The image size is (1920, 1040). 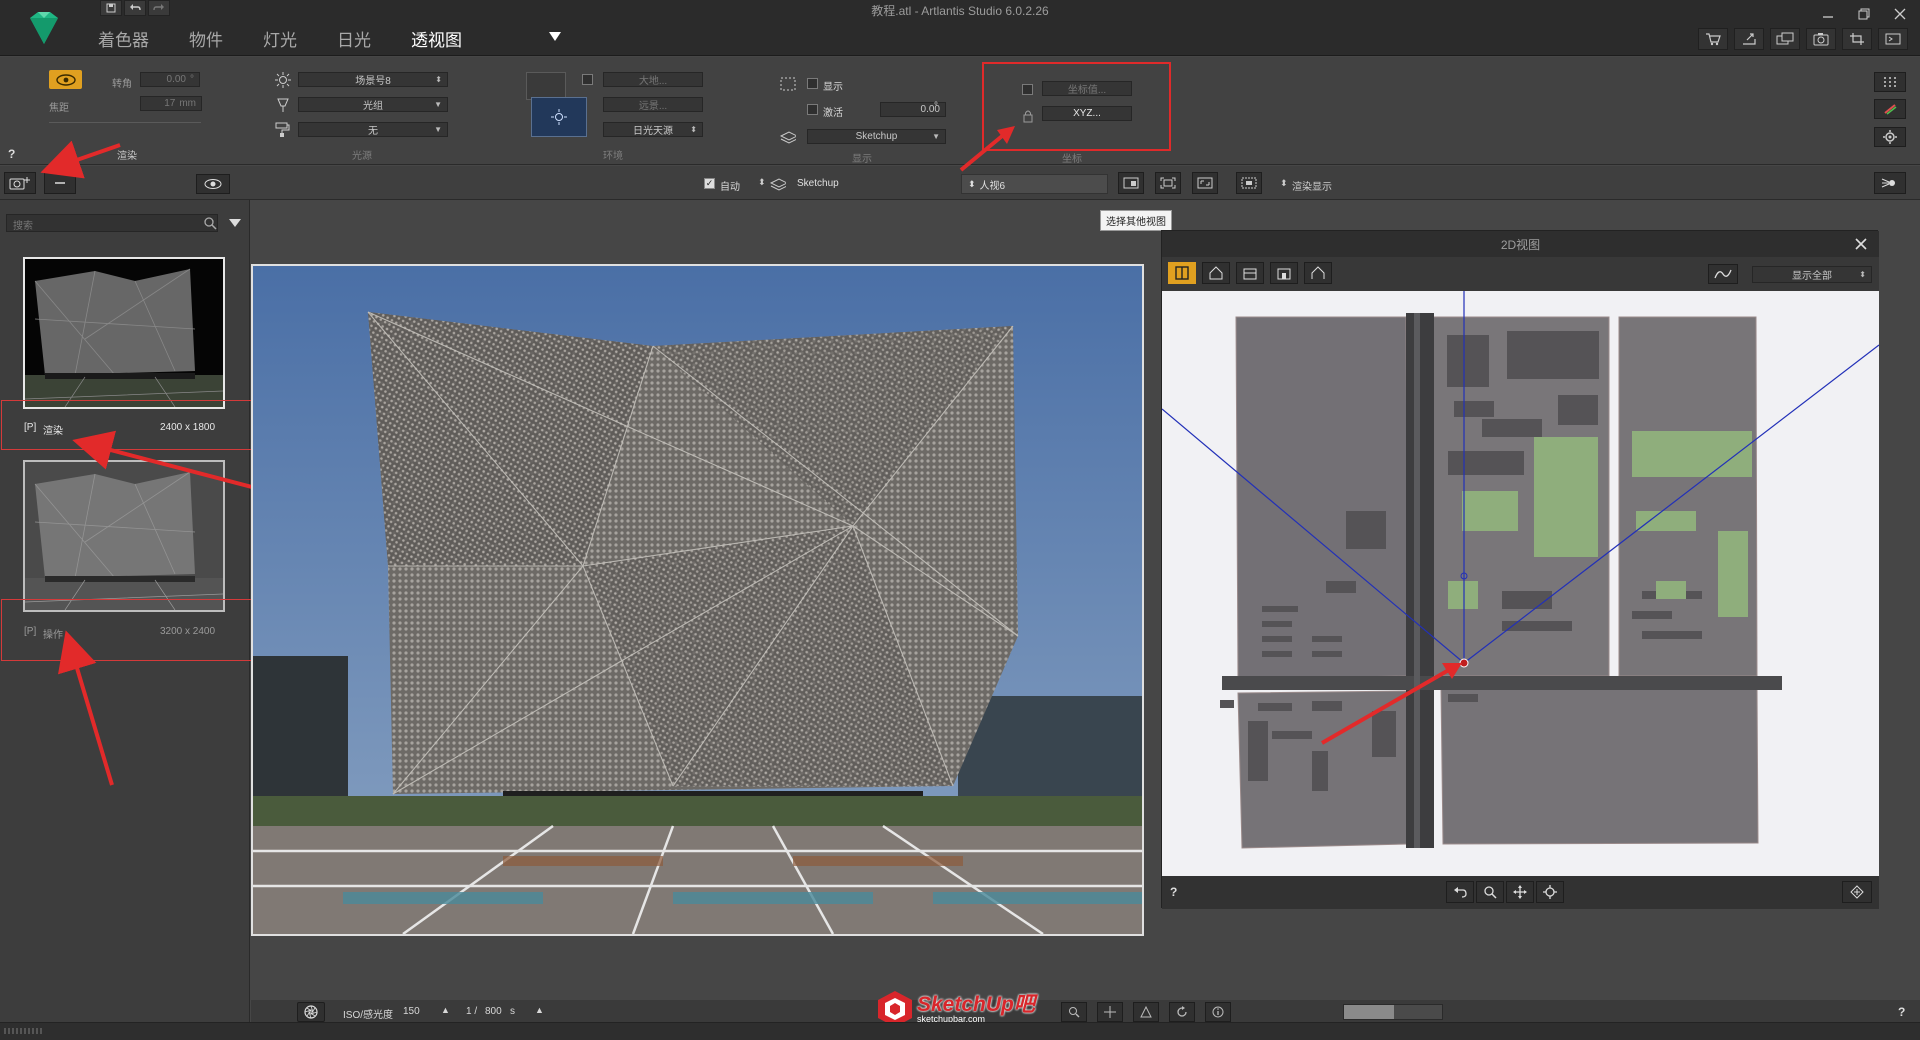 What do you see at coordinates (176, 79) in the screenshot?
I see `roll-value: 0.00` at bounding box center [176, 79].